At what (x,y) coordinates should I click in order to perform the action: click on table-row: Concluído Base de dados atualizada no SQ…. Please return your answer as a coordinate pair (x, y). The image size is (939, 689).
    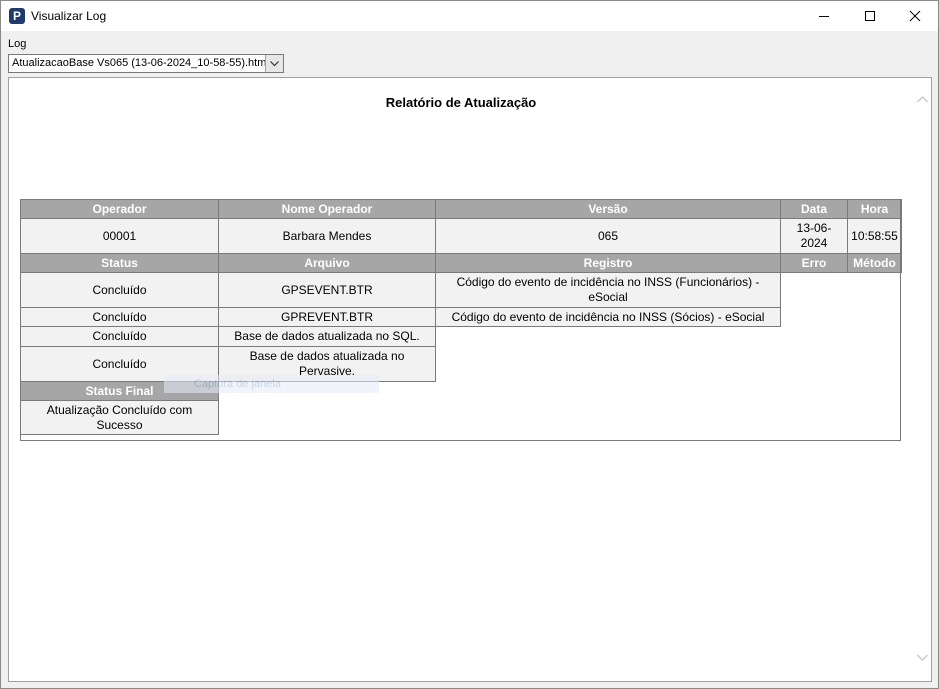
    Looking at the image, I should click on (461, 336).